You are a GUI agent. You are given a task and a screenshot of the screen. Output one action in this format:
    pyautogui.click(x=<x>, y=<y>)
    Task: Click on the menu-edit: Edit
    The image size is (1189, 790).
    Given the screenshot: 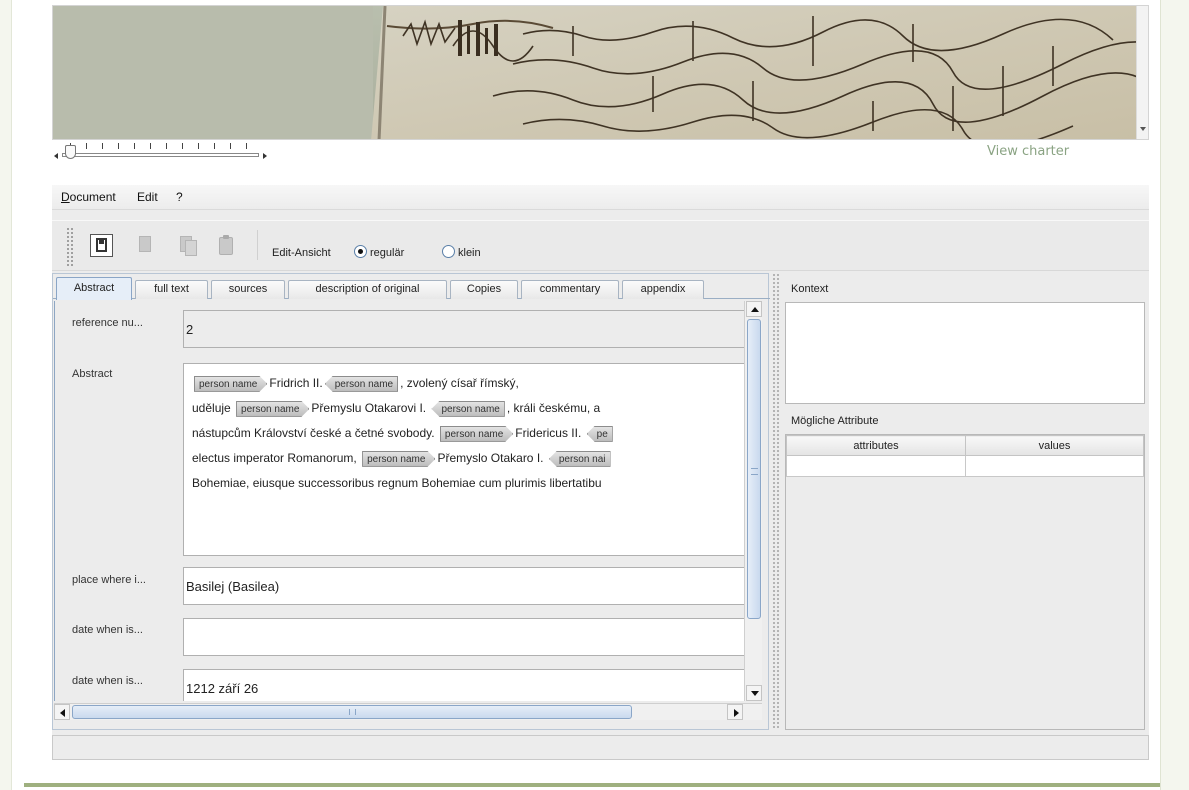 What is the action you would take?
    pyautogui.click(x=147, y=197)
    